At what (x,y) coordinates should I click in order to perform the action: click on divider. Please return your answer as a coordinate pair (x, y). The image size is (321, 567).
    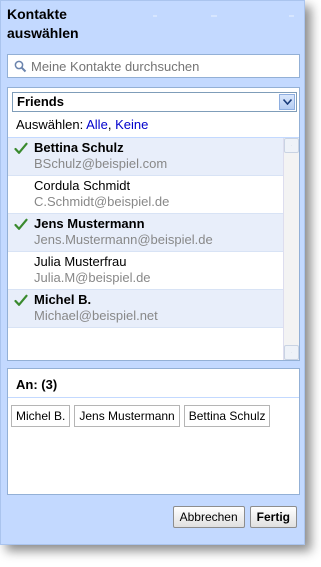
    Looking at the image, I should click on (153, 397).